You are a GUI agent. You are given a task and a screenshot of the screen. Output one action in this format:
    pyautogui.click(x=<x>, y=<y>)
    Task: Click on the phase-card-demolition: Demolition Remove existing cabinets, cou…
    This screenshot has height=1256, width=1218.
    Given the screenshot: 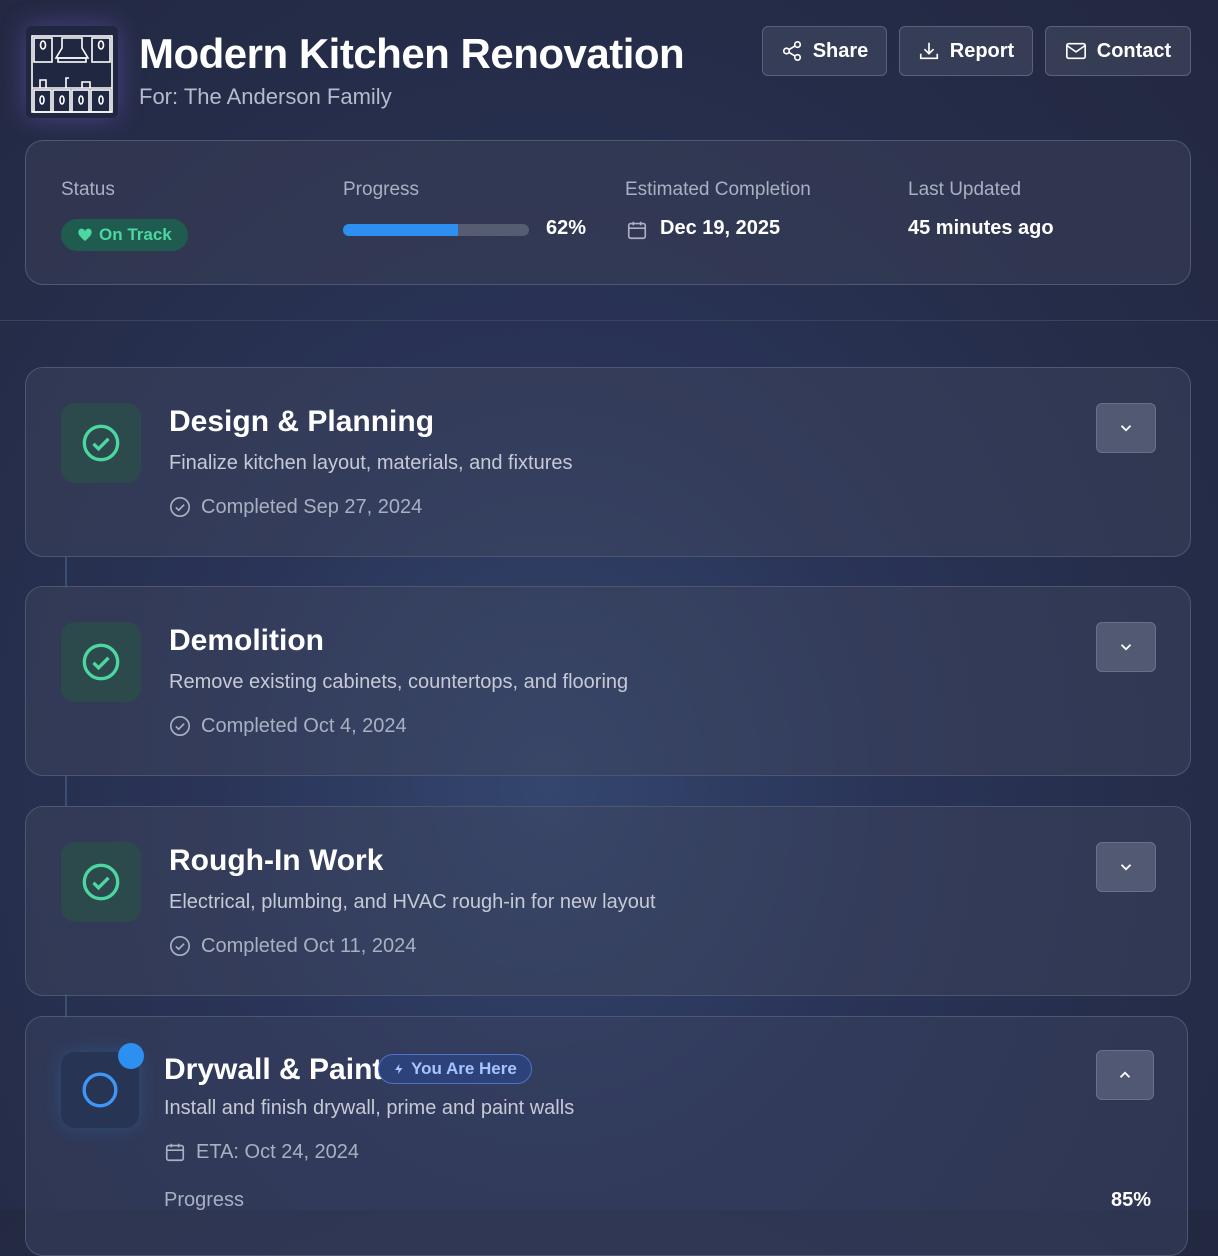 What is the action you would take?
    pyautogui.click(x=608, y=681)
    